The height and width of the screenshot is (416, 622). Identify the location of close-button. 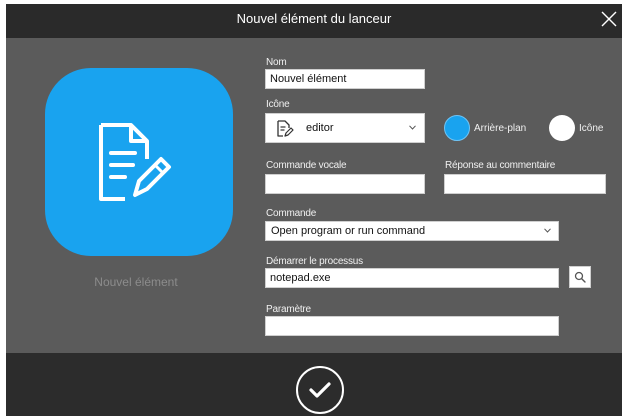
(609, 19).